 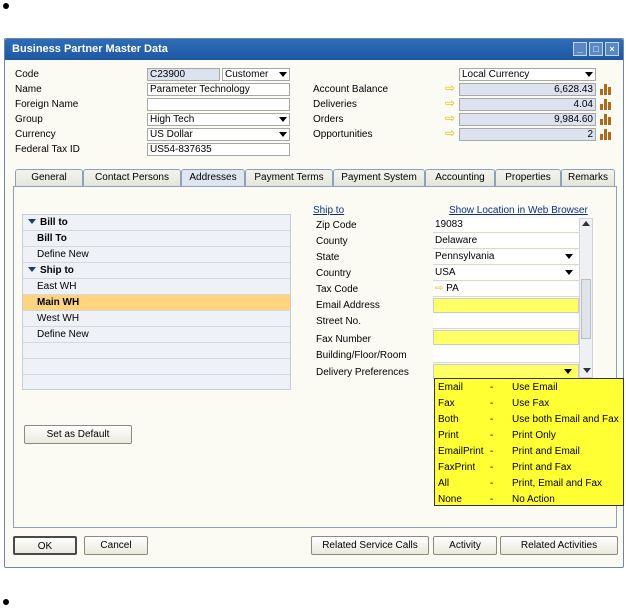 I want to click on opportunities-field: 2, so click(x=527, y=134).